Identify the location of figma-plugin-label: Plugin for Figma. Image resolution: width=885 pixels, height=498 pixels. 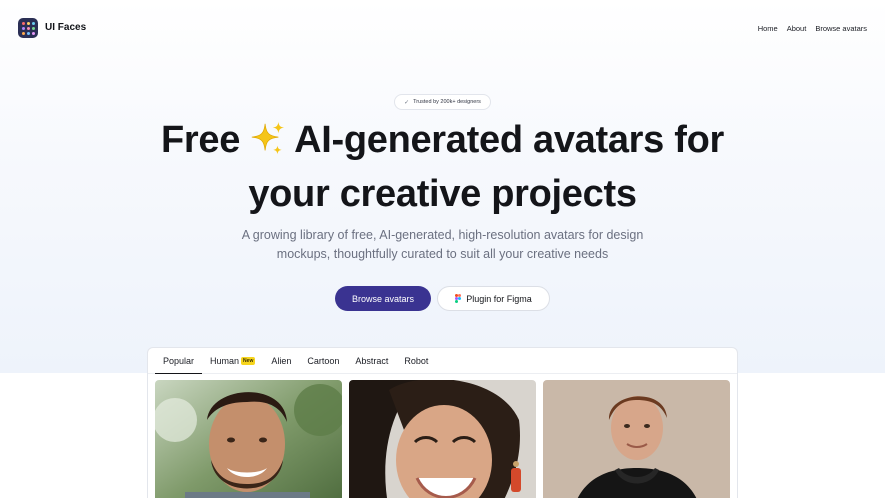
(499, 298).